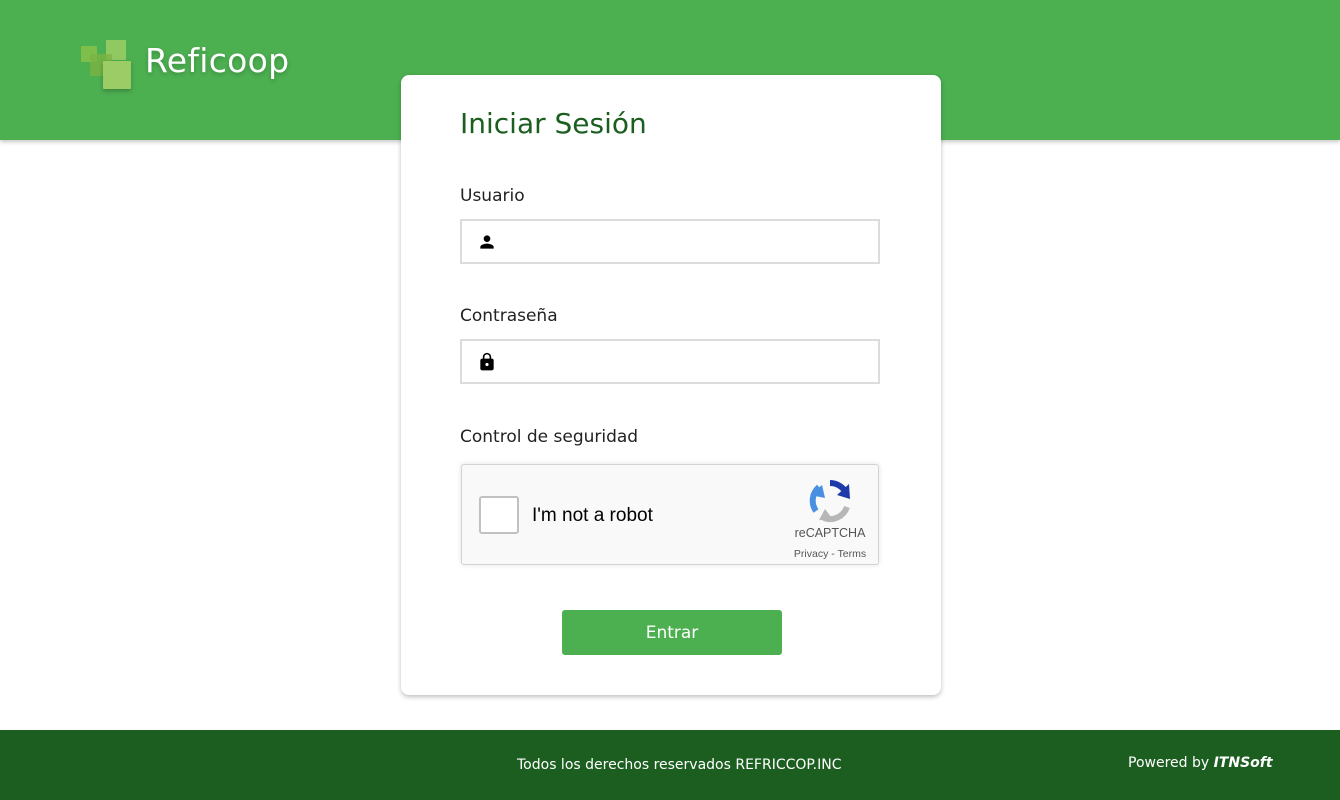  I want to click on username-label: Usuario, so click(492, 196).